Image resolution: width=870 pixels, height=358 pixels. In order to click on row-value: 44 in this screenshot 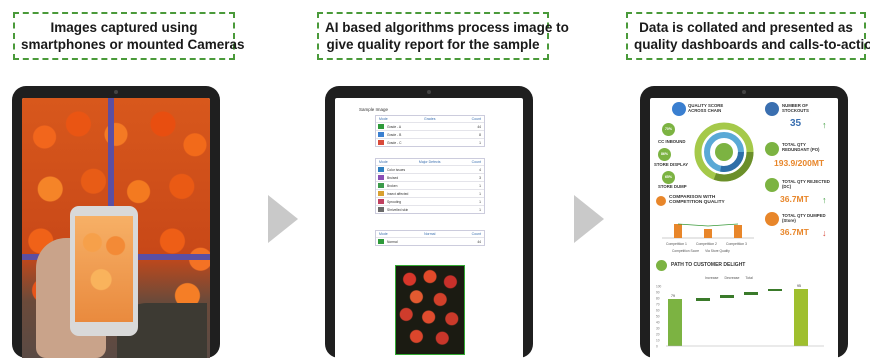, I will do `click(479, 241)`.